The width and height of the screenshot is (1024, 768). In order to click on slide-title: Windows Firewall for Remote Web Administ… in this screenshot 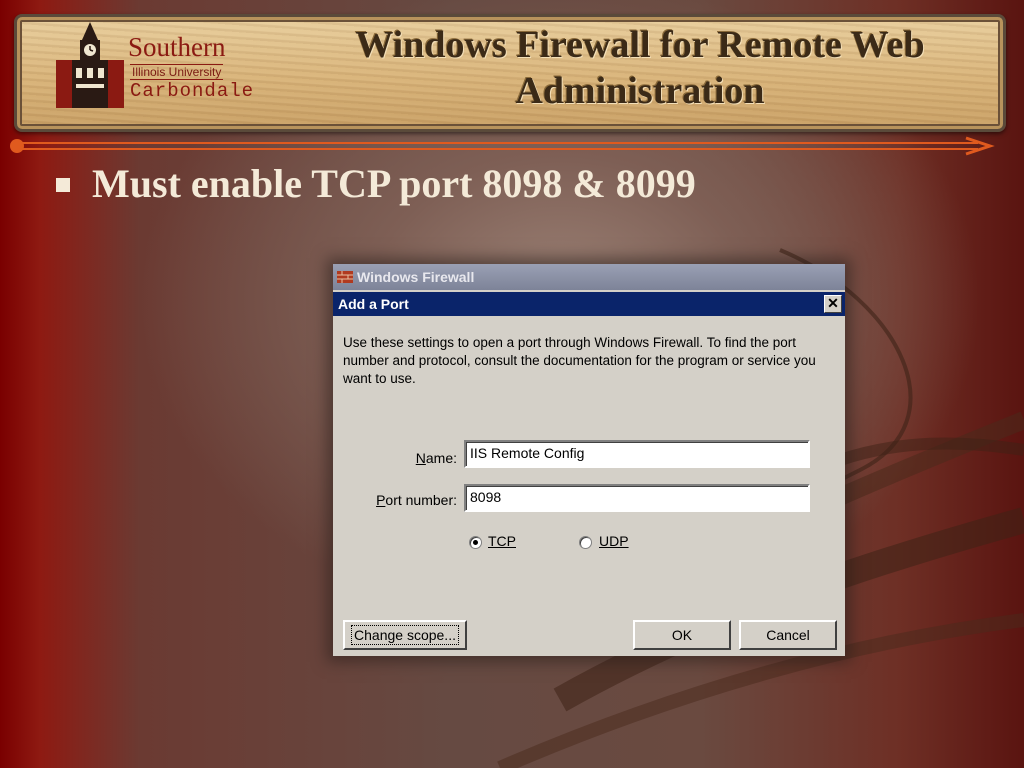, I will do `click(640, 68)`.